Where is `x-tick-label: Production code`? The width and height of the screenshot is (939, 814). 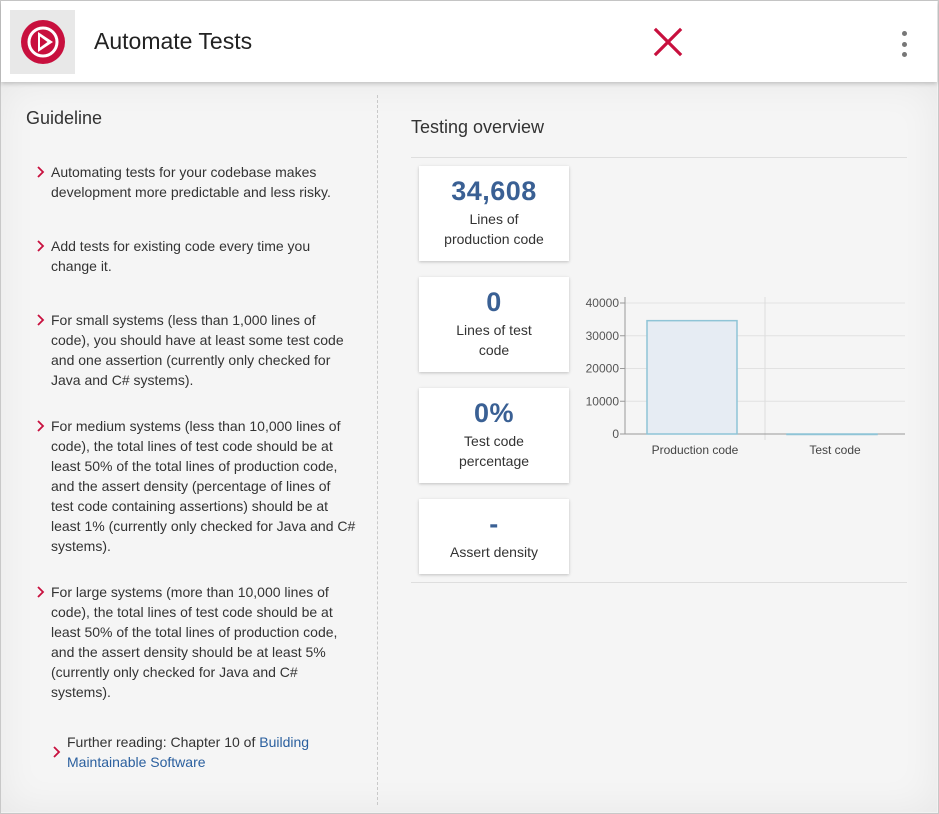 x-tick-label: Production code is located at coordinates (695, 450).